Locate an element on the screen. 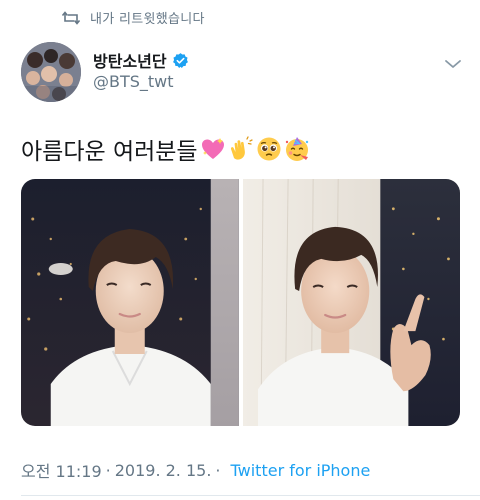 This screenshot has height=500, width=480. retweet-context: 내가 리트윗했습니다 is located at coordinates (133, 17).